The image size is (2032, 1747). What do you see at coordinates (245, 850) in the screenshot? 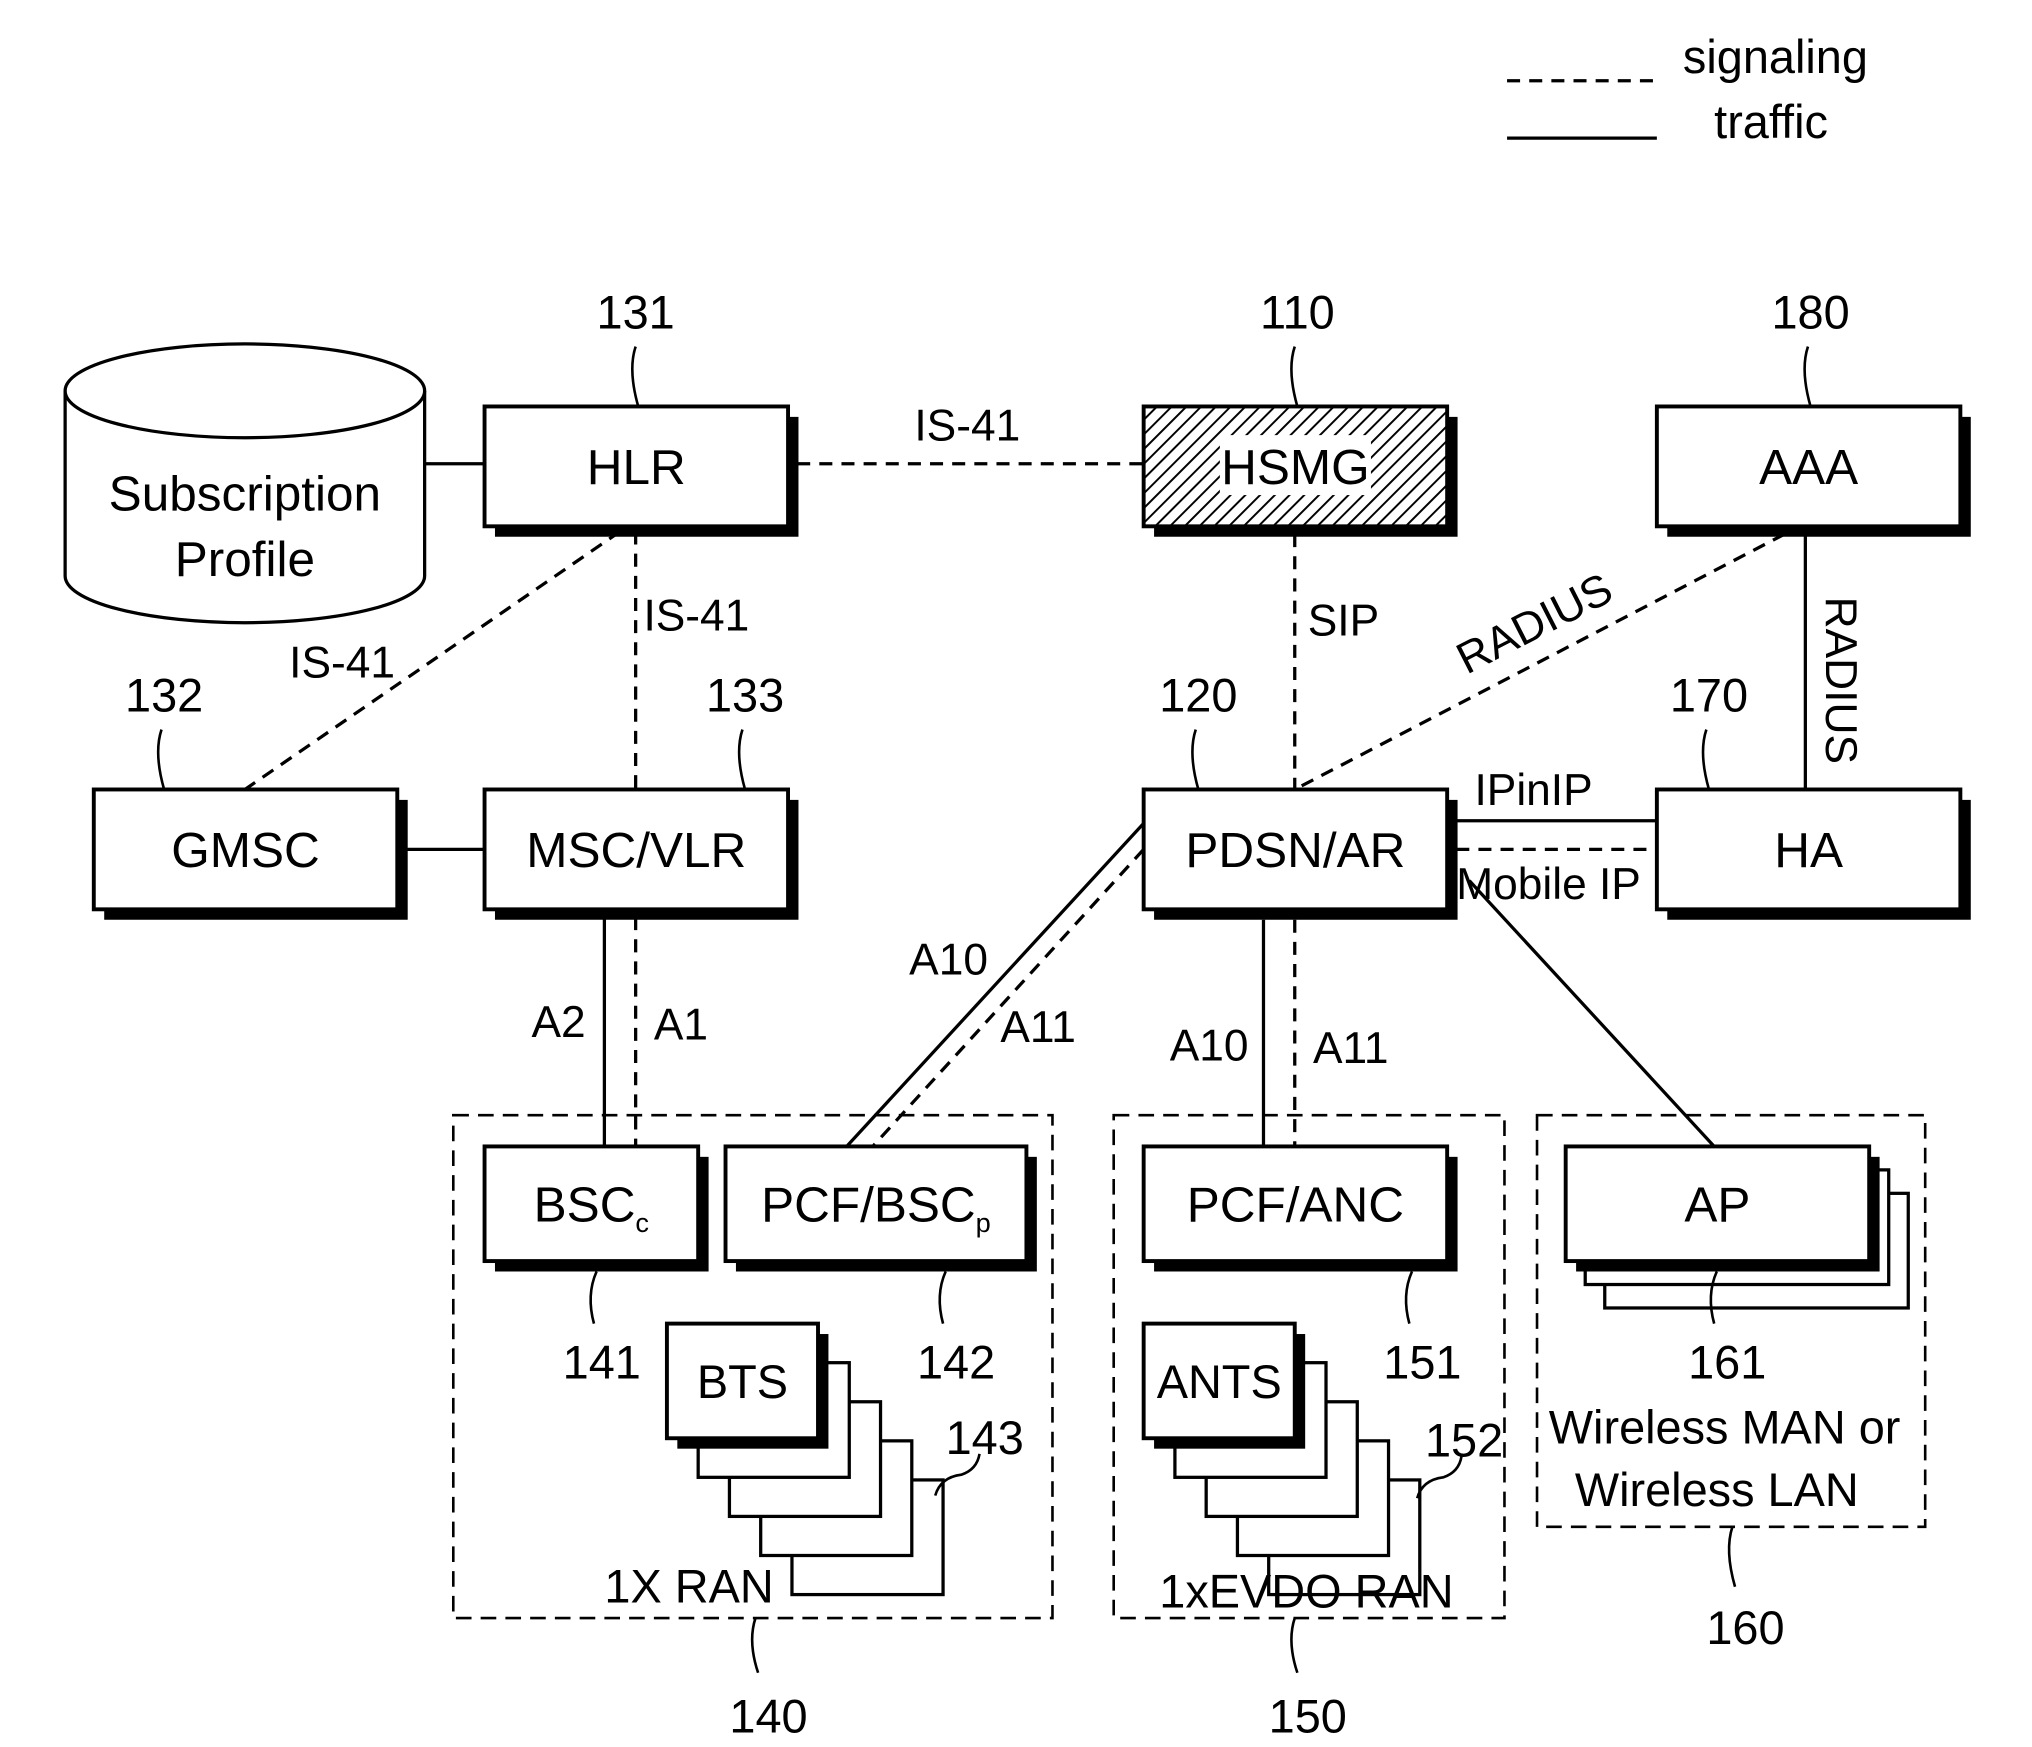
I see `node-label: GMSC` at bounding box center [245, 850].